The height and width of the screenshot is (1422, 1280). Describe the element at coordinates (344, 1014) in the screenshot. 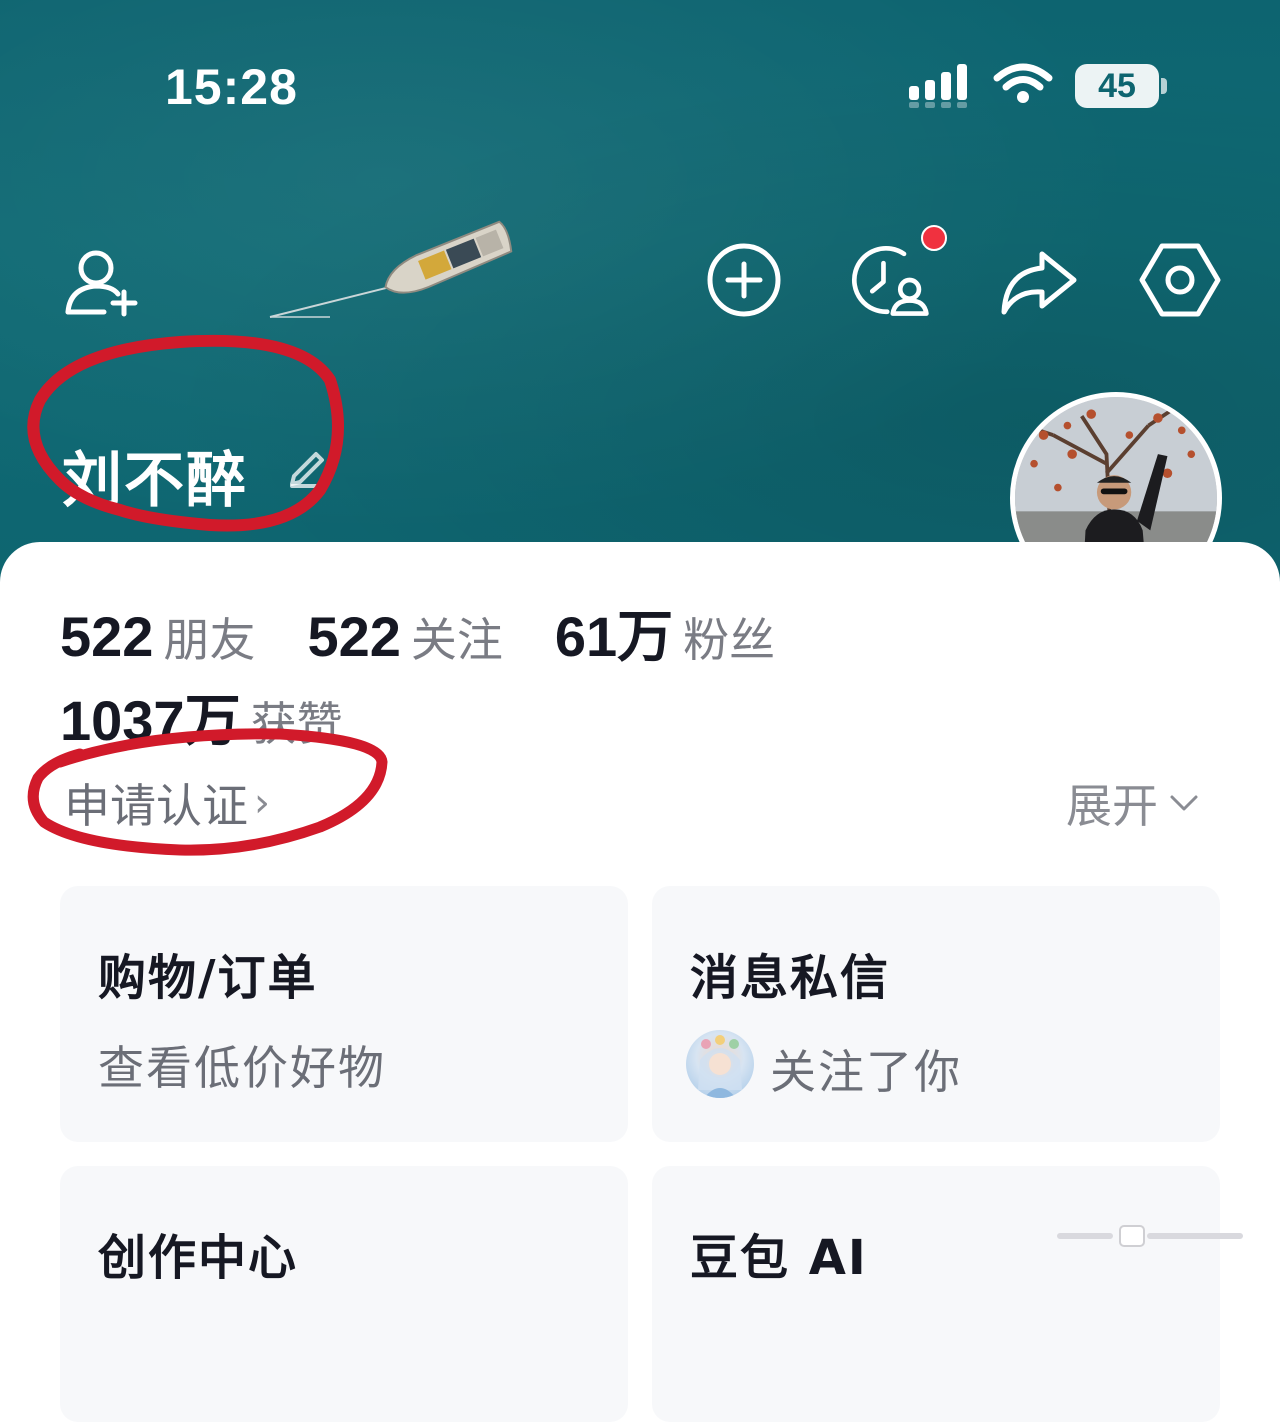

I see `shopping-orders-tile: 购物/订单 查看低价好物` at that location.